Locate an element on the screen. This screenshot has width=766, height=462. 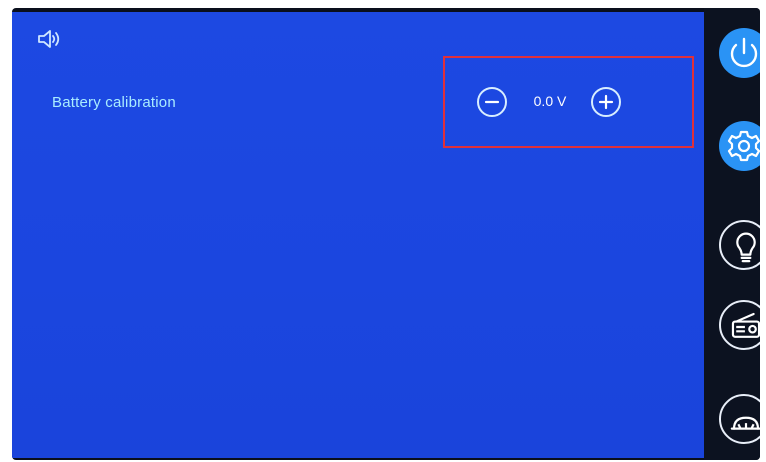
device-button is located at coordinates (739, 419).